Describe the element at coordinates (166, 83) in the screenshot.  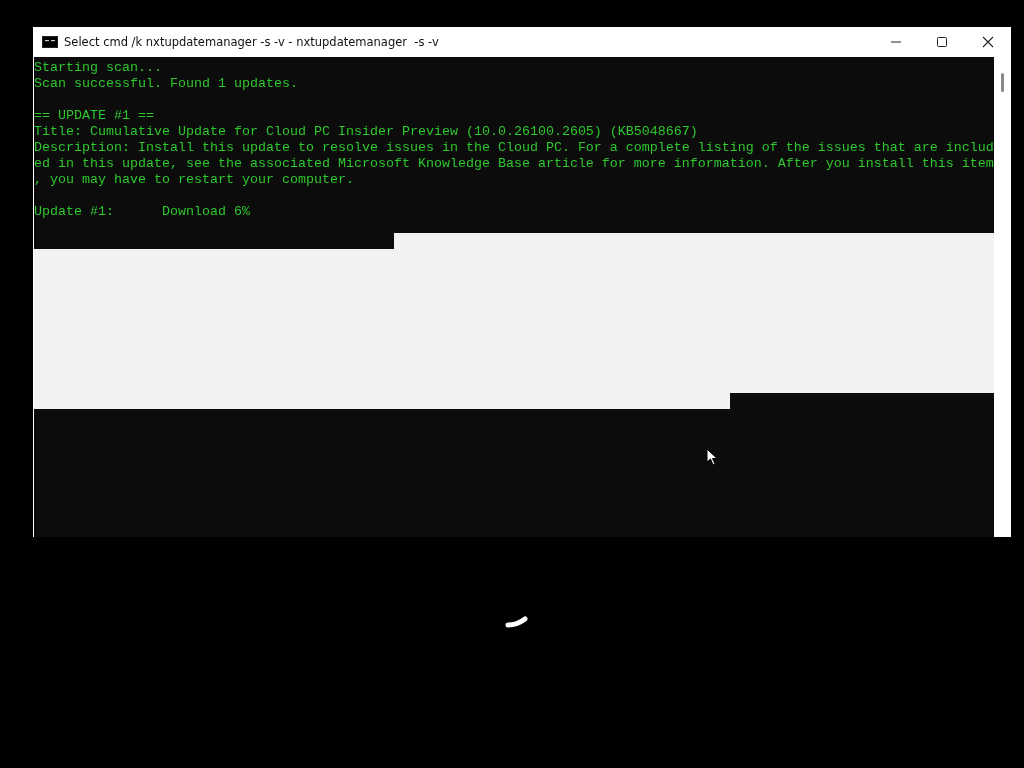
I see `console-line: Scan successful. Found 1 updates.` at that location.